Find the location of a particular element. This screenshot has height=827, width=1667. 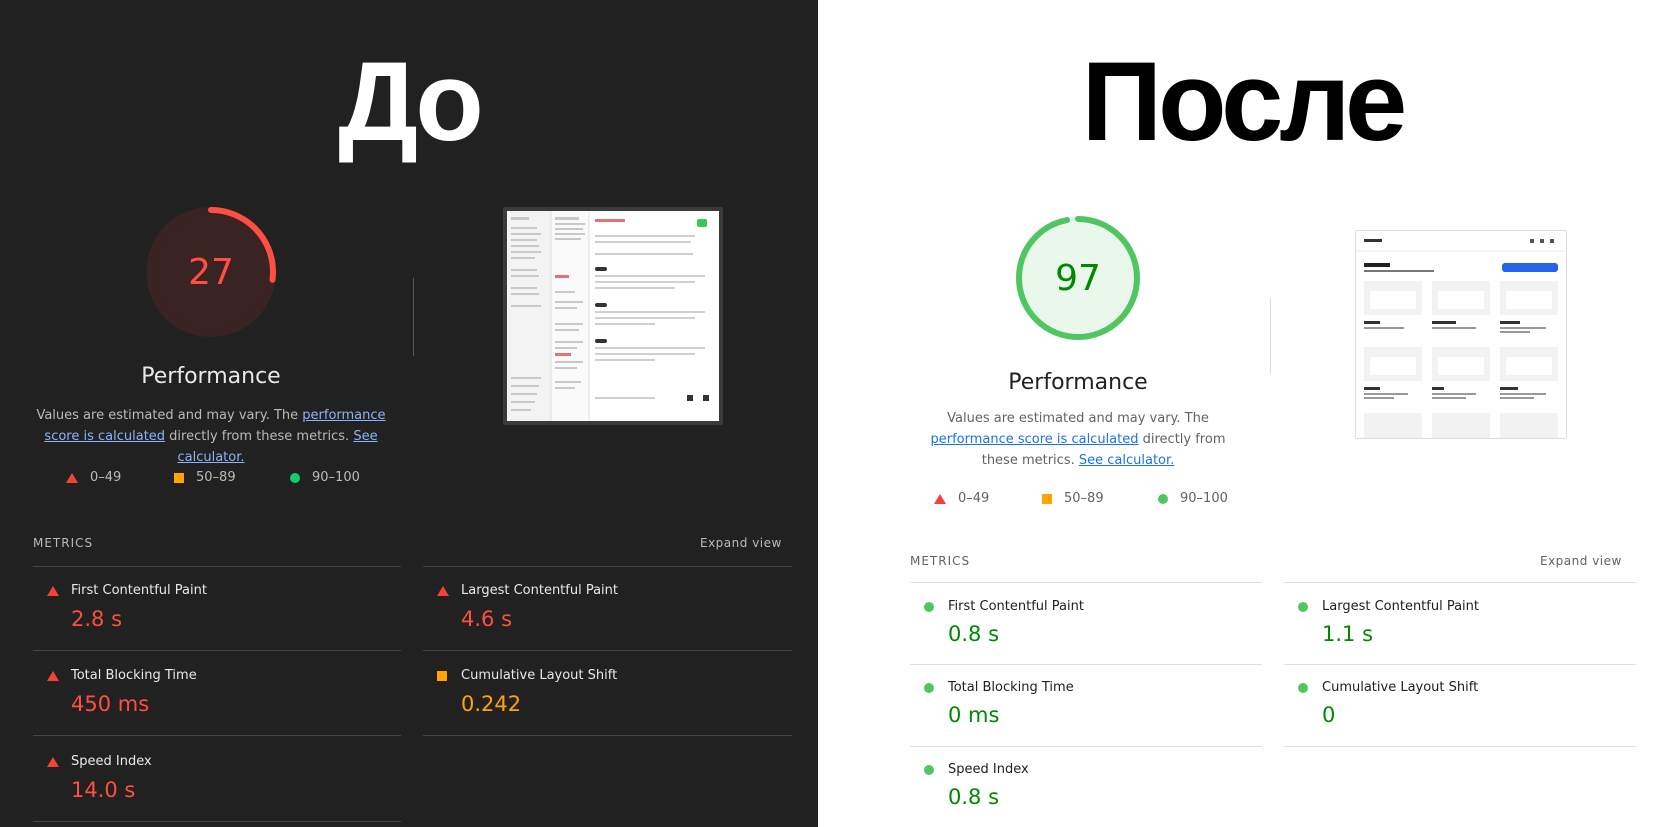

before-page-screenshot is located at coordinates (613, 316).